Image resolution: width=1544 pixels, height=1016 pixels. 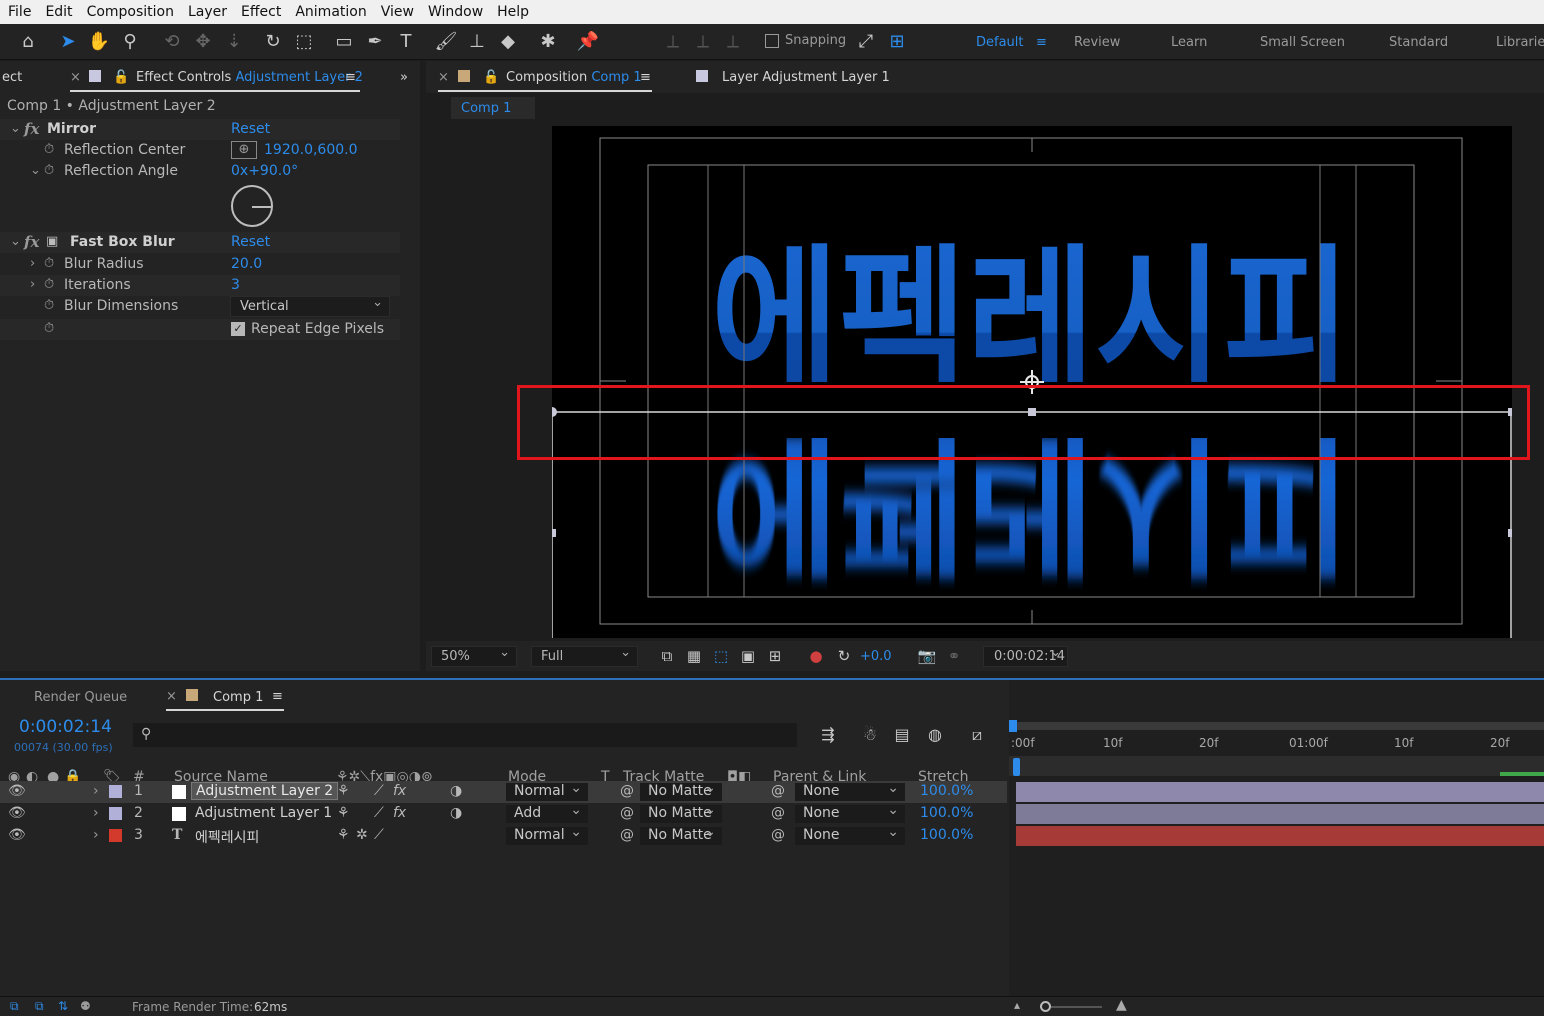 What do you see at coordinates (200, 129) in the screenshot?
I see `effect-mirror-row: ⌄ fx Mirror Reset` at bounding box center [200, 129].